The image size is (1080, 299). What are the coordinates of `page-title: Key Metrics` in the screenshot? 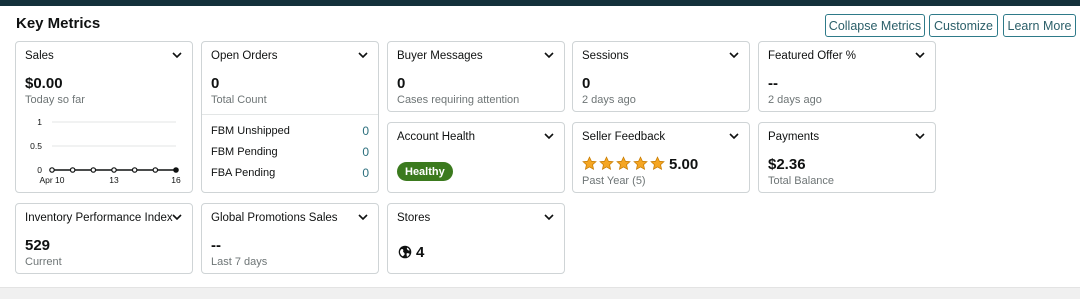 It's located at (58, 23).